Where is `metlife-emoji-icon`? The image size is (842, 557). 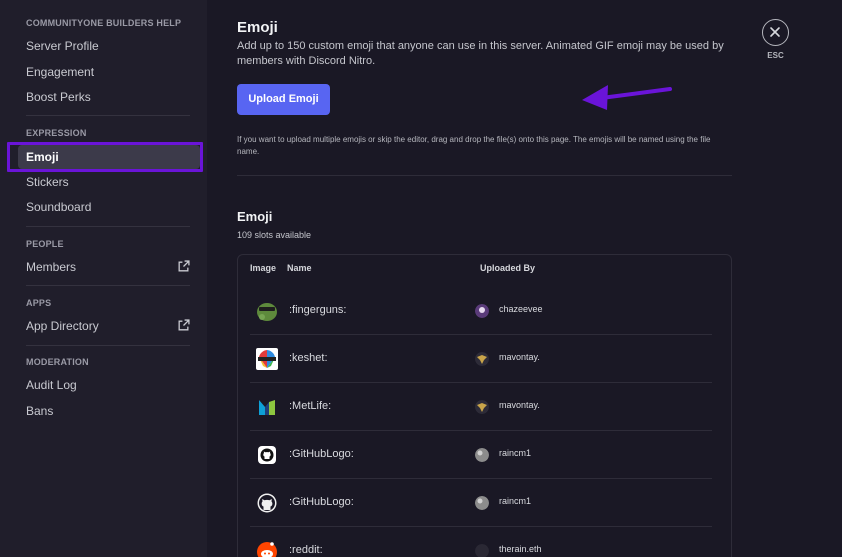
metlife-emoji-icon is located at coordinates (267, 407).